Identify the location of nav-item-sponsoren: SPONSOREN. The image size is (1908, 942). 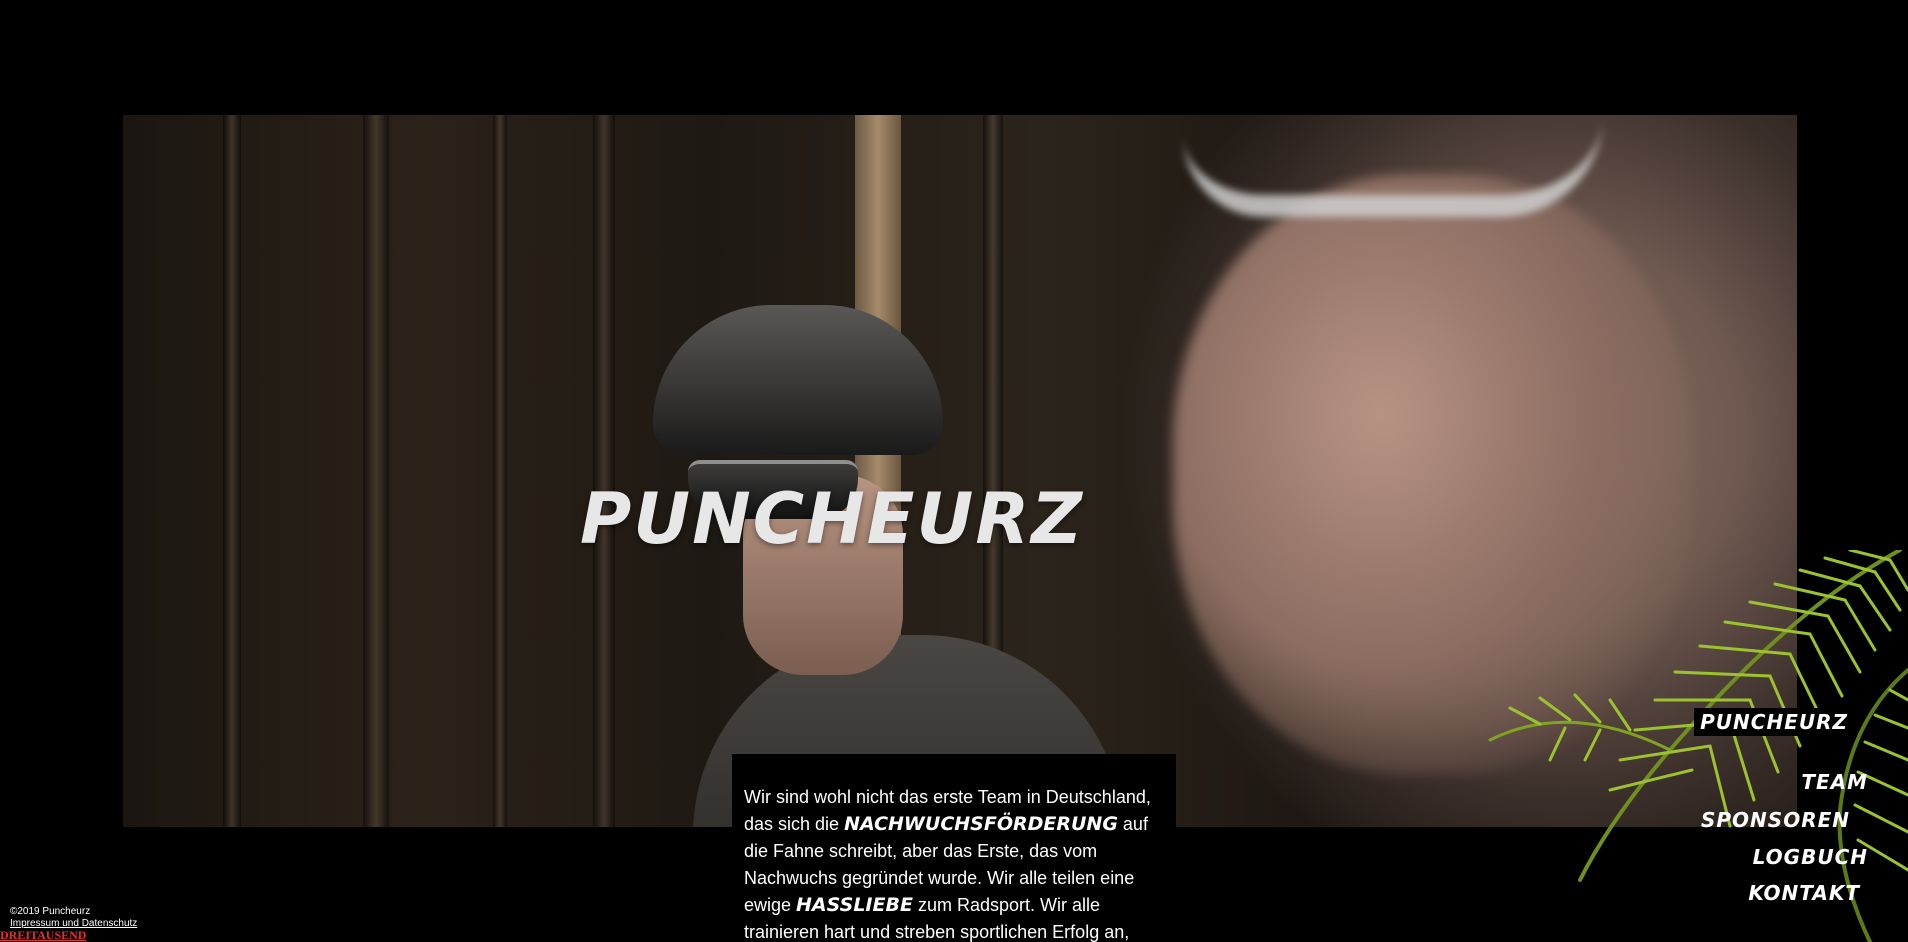
(1775, 820).